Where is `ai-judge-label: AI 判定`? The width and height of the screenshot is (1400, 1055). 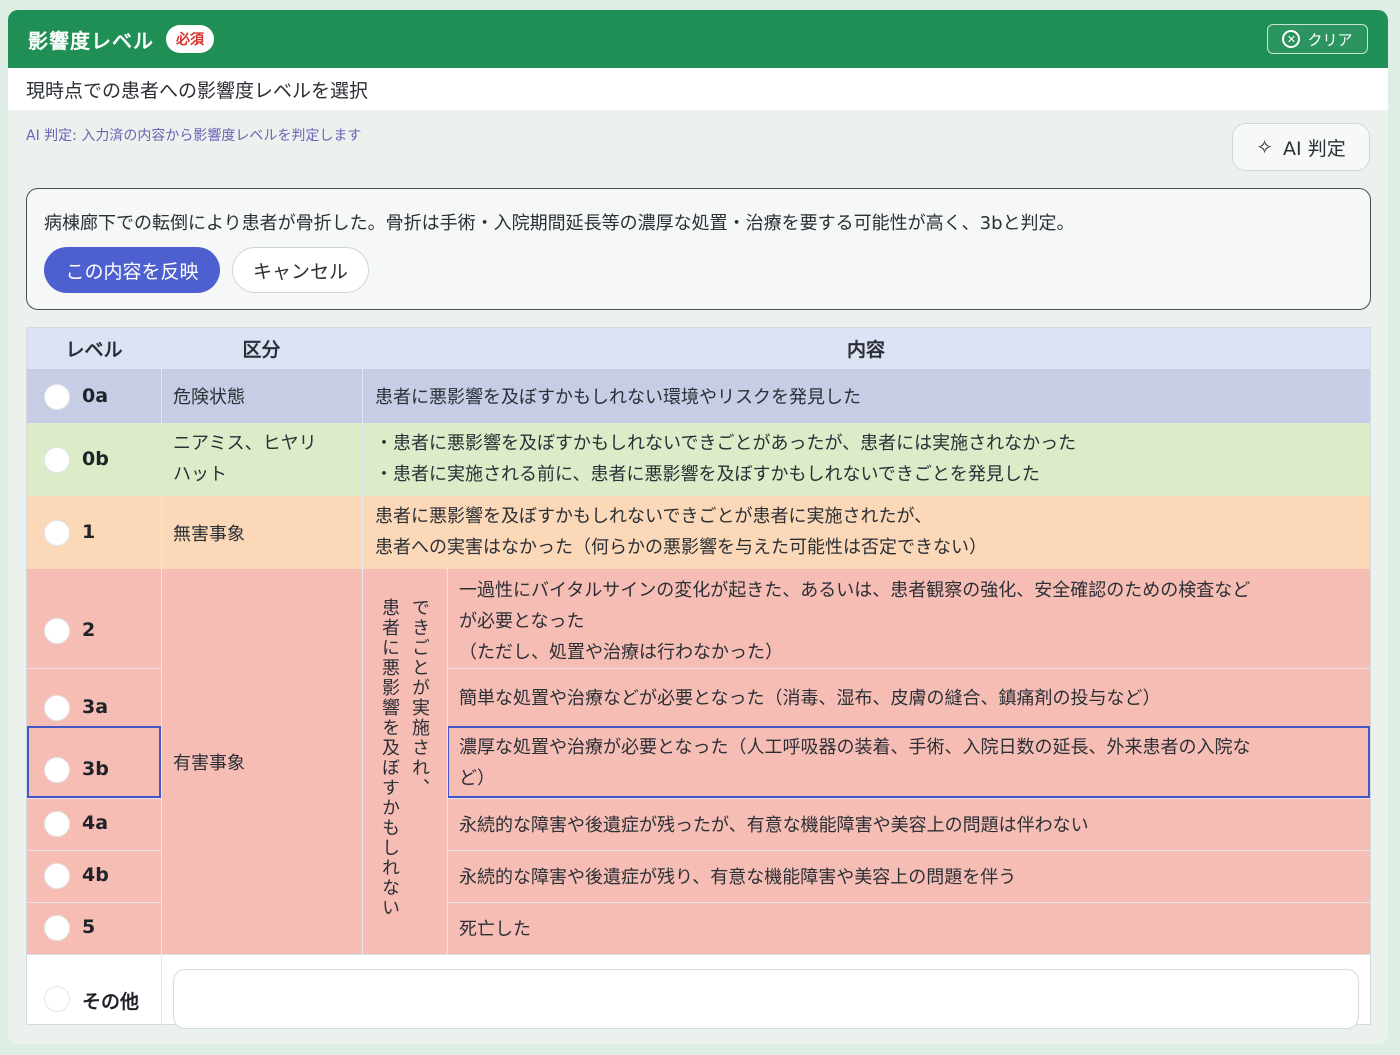 ai-judge-label: AI 判定 is located at coordinates (1314, 148).